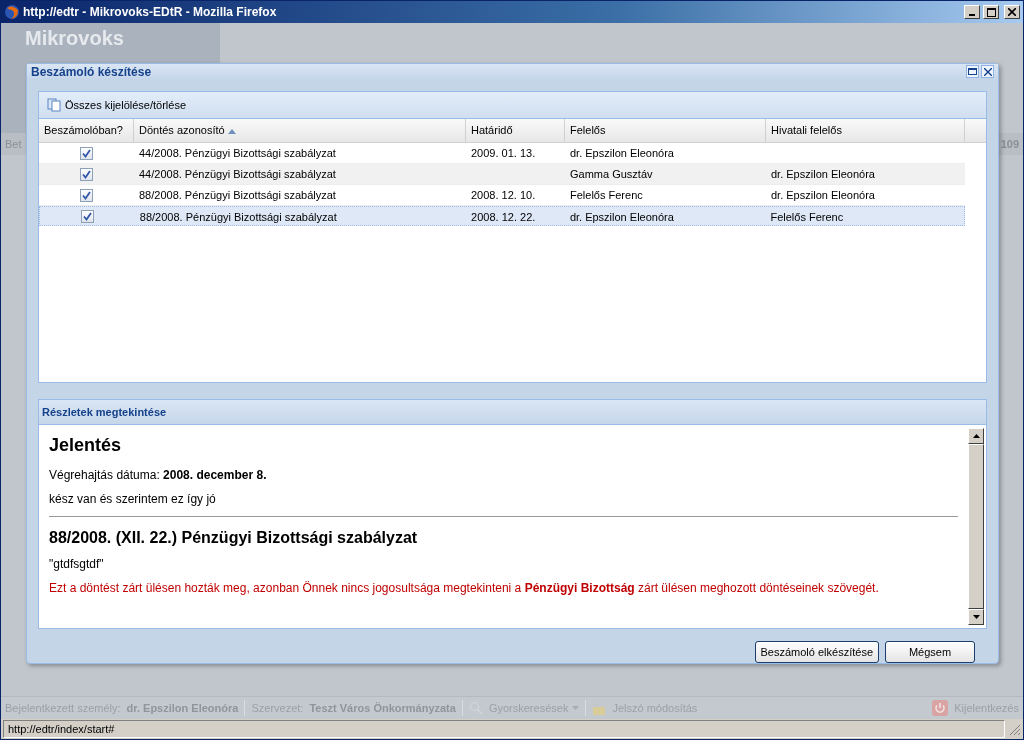 This screenshot has width=1024, height=740. I want to click on execution-date: Végrehajtás dátuma: 2008. december 8., so click(158, 475).